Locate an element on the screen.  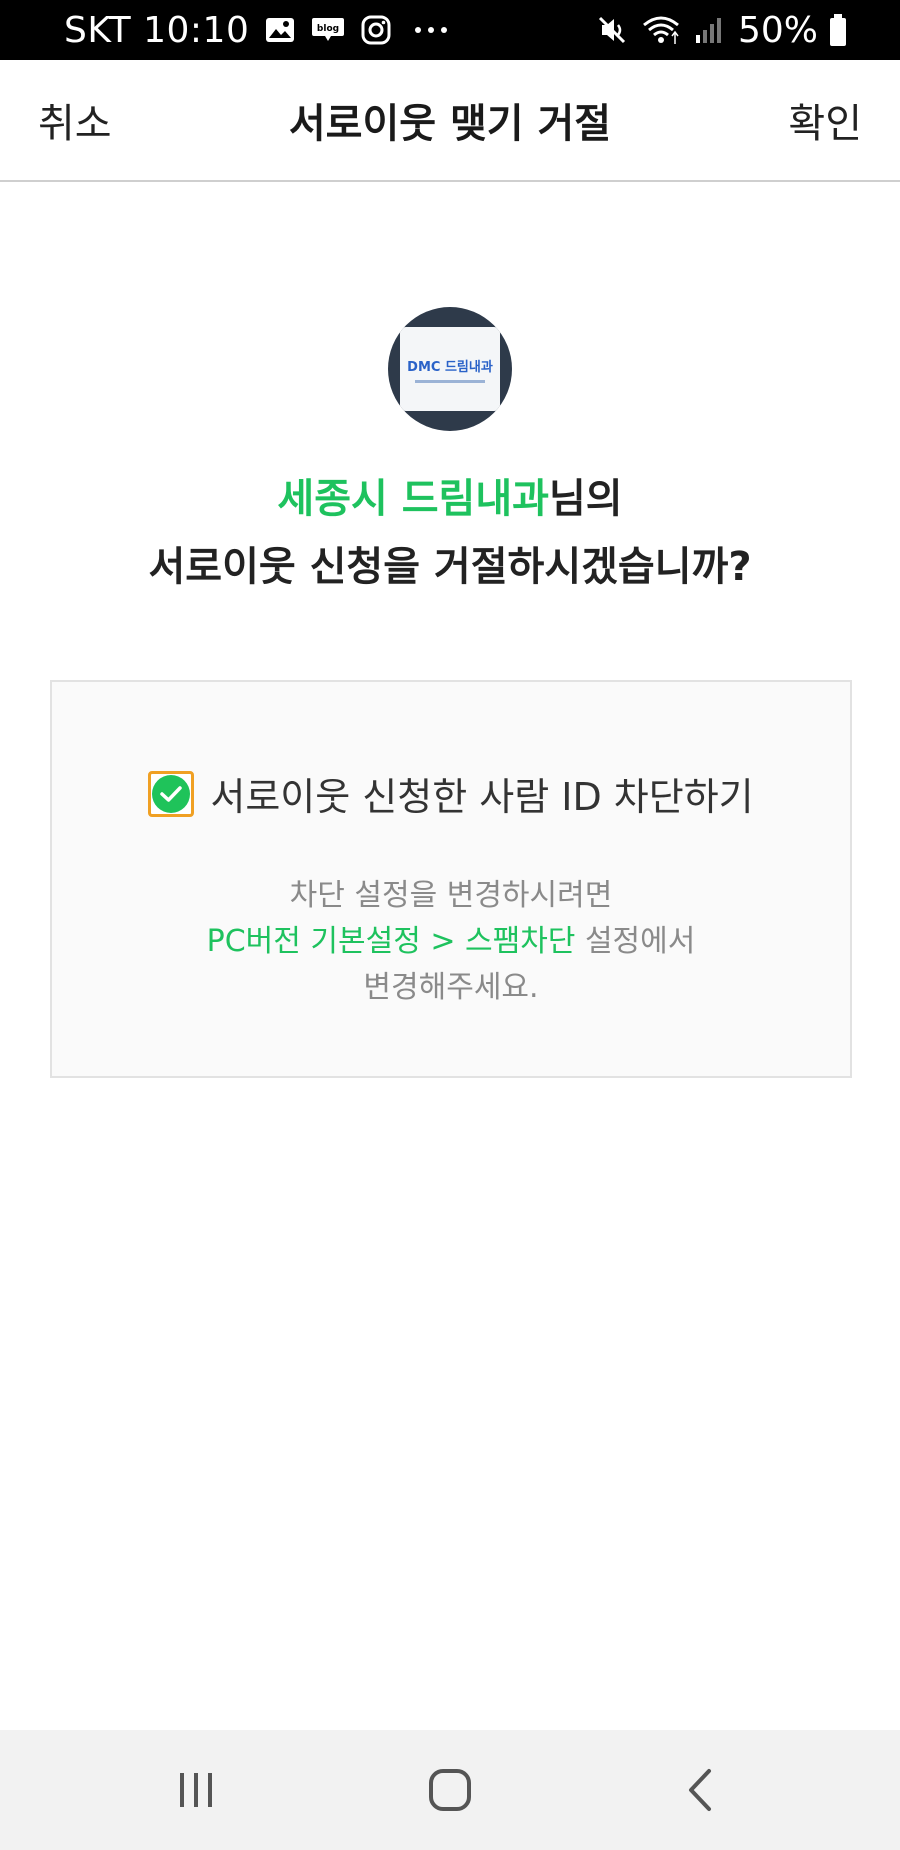
avatar-logo-text: DMC 드림내과 is located at coordinates (450, 367).